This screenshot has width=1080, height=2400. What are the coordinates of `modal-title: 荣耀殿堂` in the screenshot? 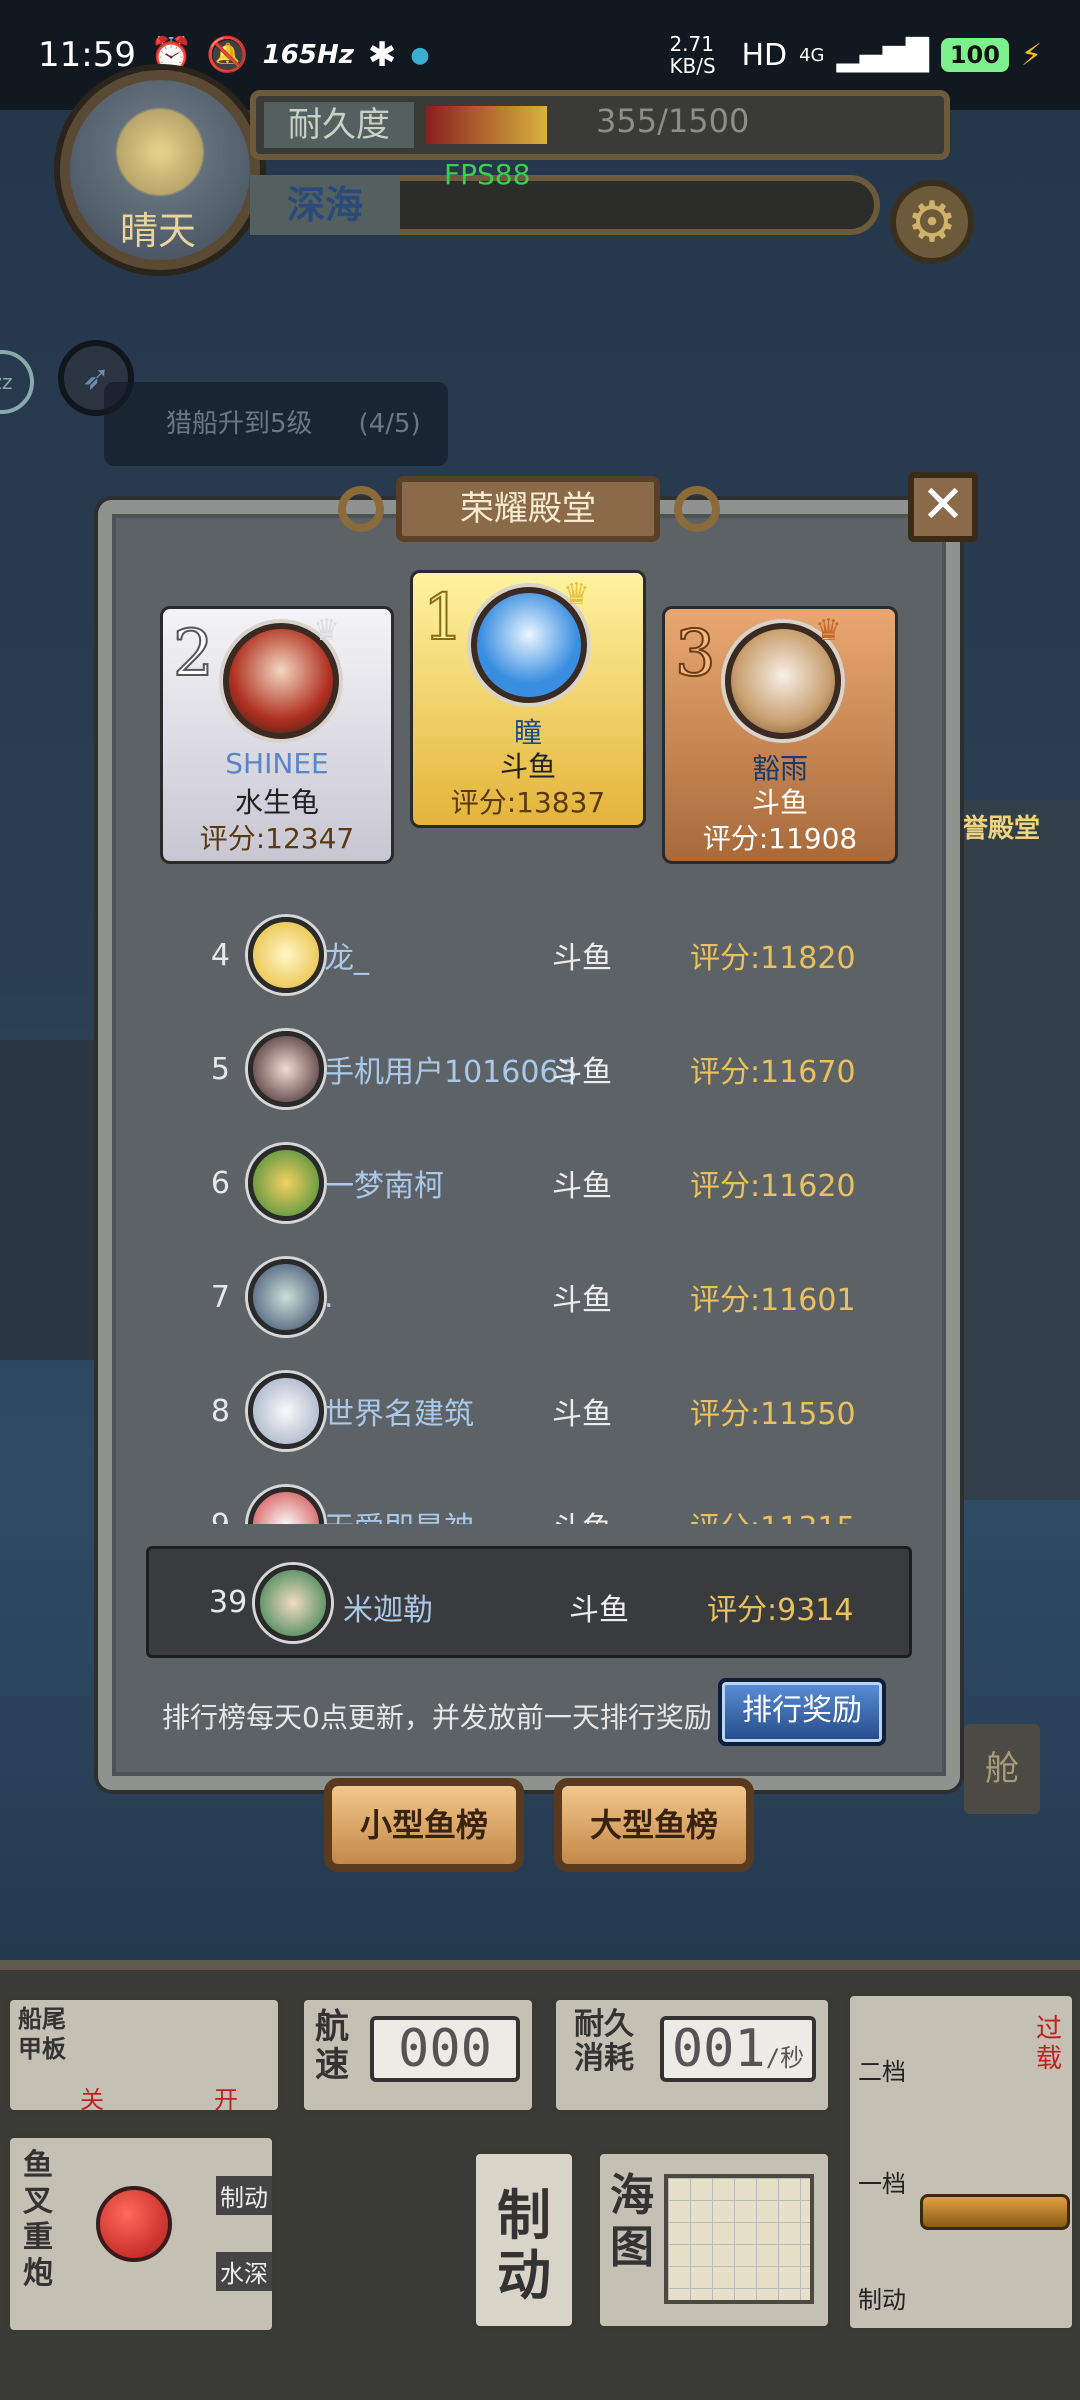 It's located at (528, 509).